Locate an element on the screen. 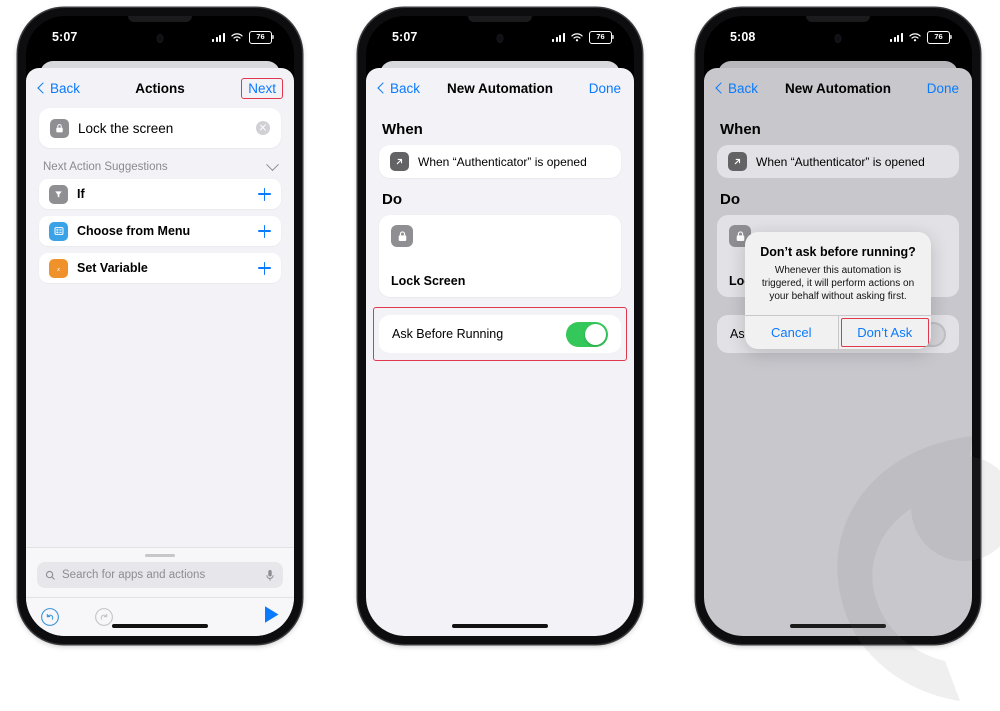 This screenshot has height=711, width=1000. action-label: Lock the screen is located at coordinates (126, 128).